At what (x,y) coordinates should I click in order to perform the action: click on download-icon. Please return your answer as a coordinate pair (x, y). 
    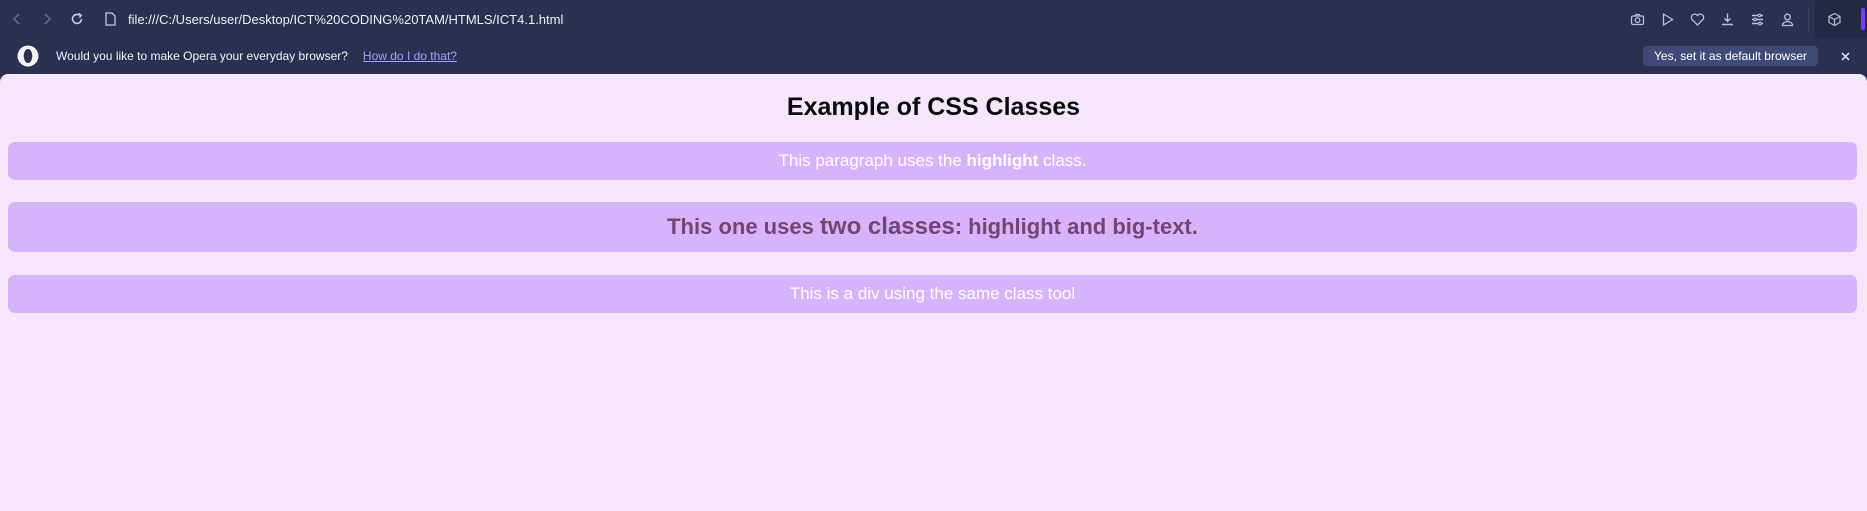
    Looking at the image, I should click on (1727, 19).